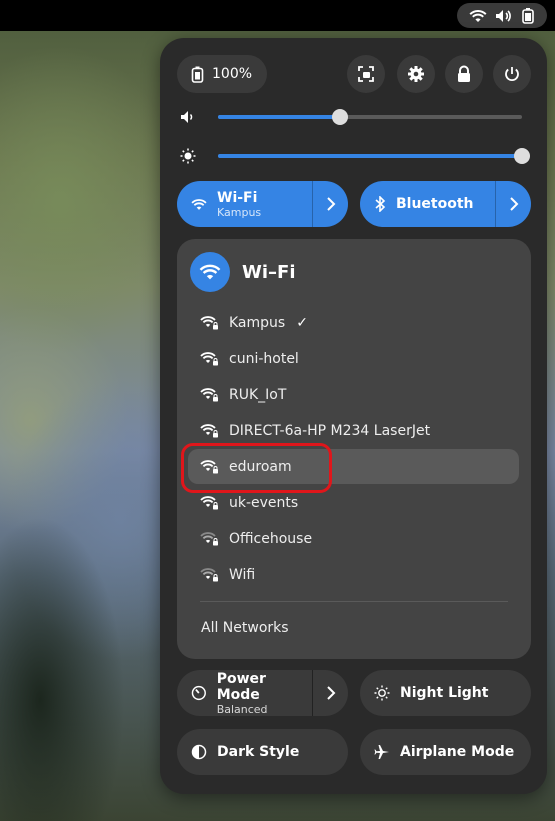  I want to click on screenshot-button, so click(366, 74).